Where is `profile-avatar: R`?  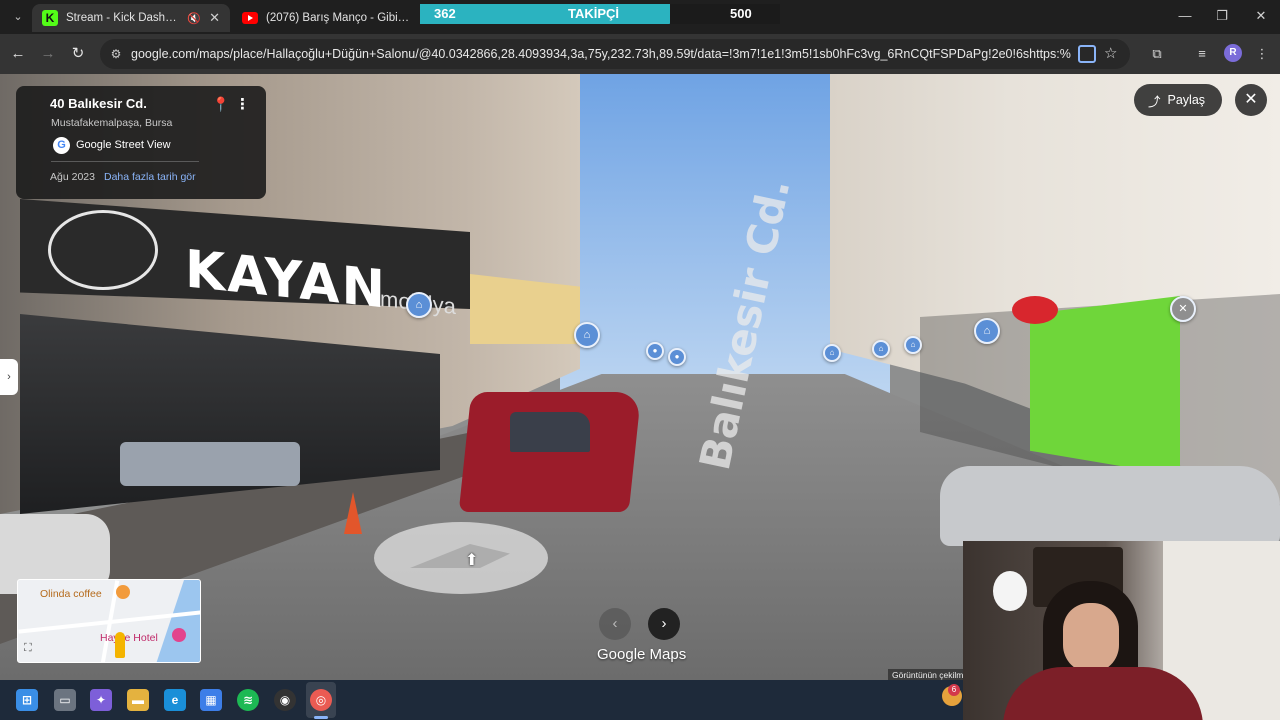 profile-avatar: R is located at coordinates (1233, 53).